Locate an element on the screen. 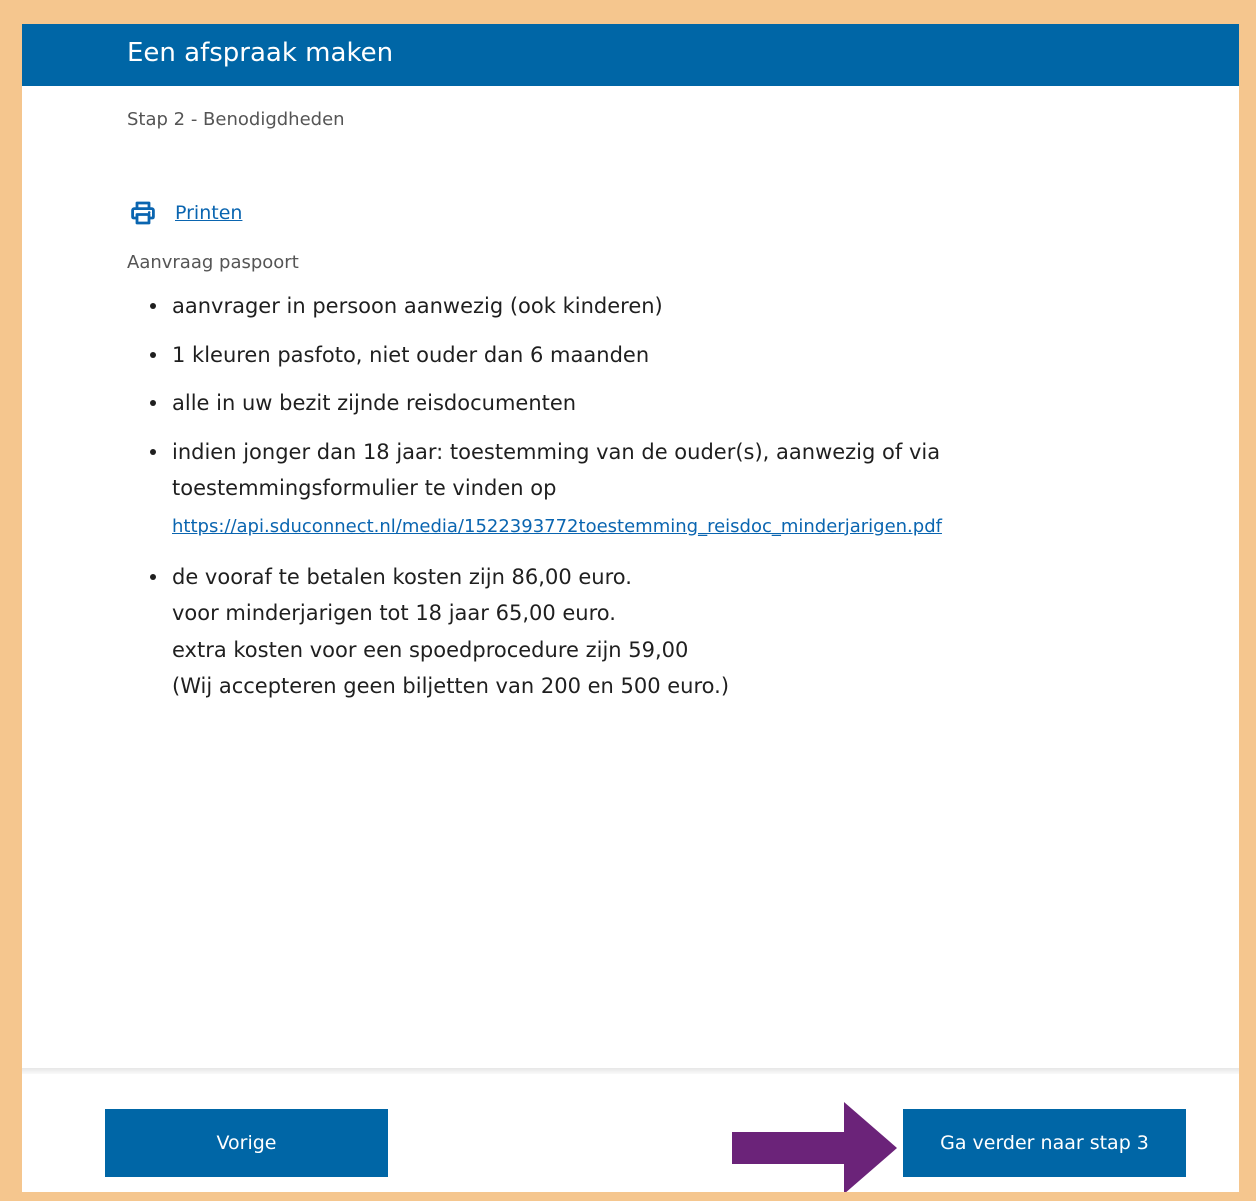  previous-button: Vorige is located at coordinates (246, 1143).